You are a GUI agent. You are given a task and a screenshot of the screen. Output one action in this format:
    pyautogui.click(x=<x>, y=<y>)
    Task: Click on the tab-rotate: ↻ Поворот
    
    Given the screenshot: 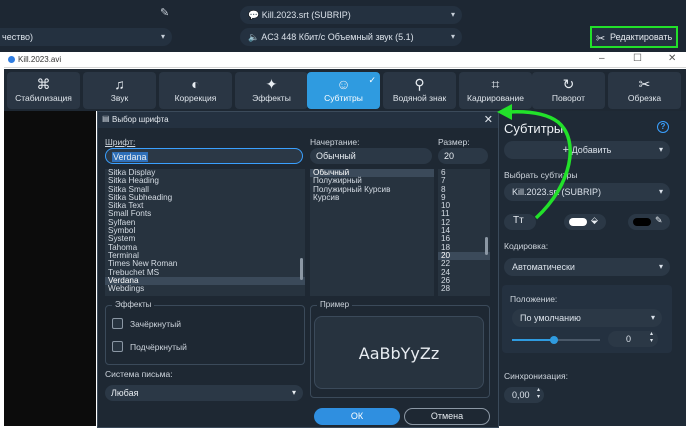 What is the action you would take?
    pyautogui.click(x=568, y=90)
    